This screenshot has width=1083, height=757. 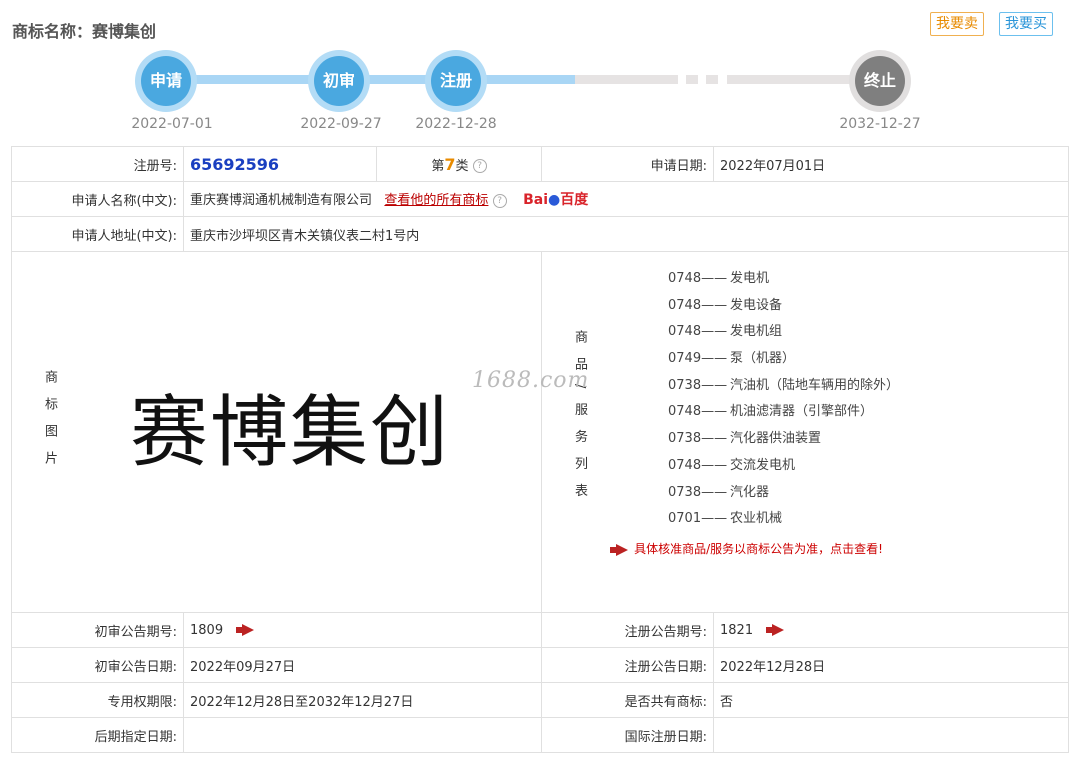 I want to click on list-item: 0738—— 汽油机（陆地车辆用的除外）, so click(x=783, y=386).